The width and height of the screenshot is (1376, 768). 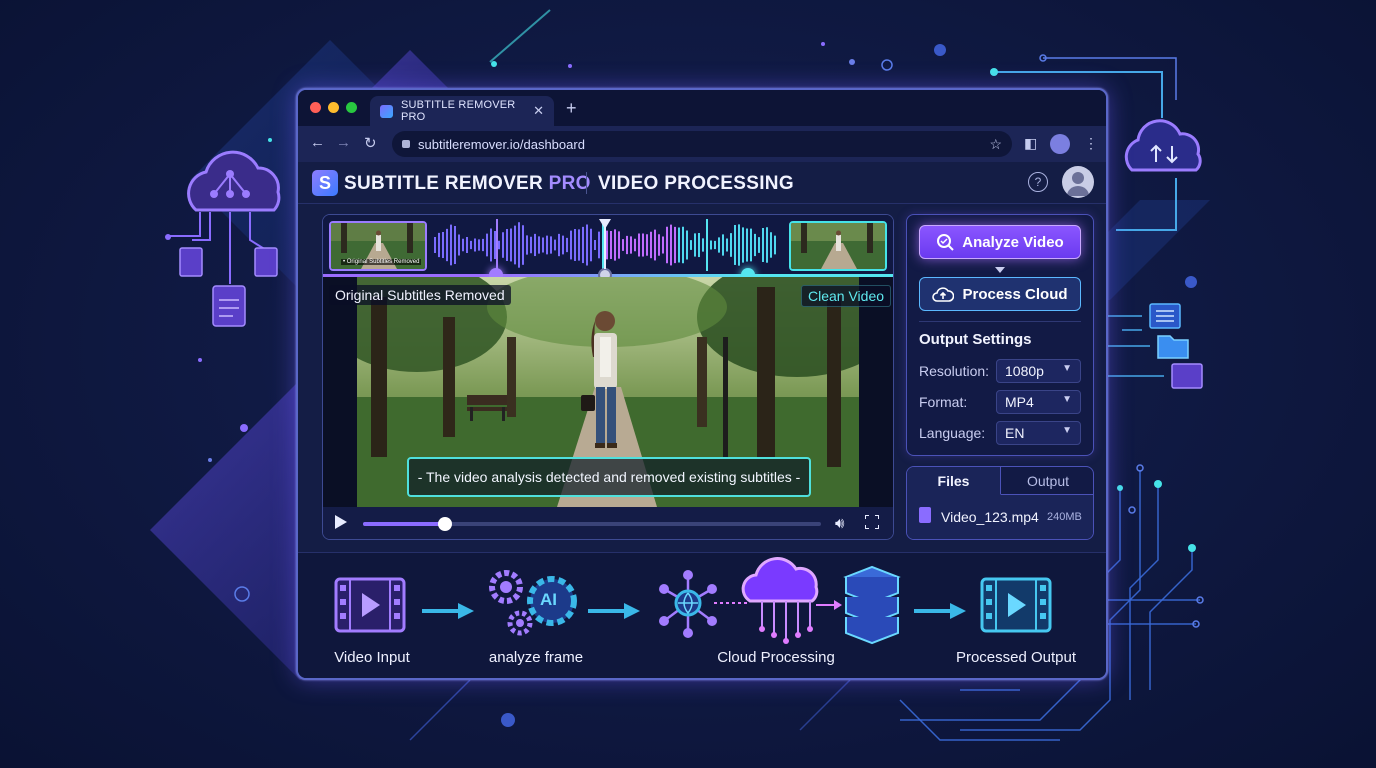 What do you see at coordinates (1015, 294) in the screenshot?
I see `process-cloud-label: Process Cloud` at bounding box center [1015, 294].